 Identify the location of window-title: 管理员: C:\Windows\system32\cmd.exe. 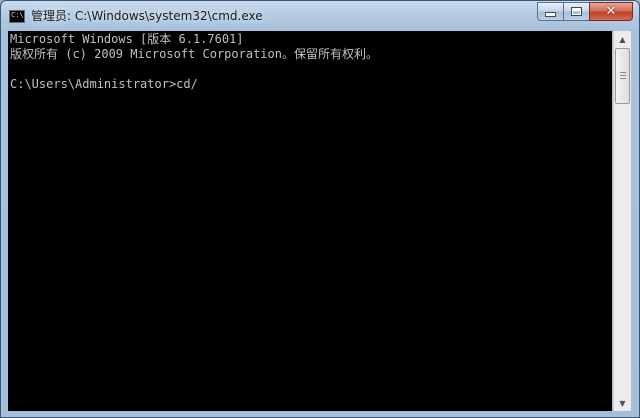
(147, 16).